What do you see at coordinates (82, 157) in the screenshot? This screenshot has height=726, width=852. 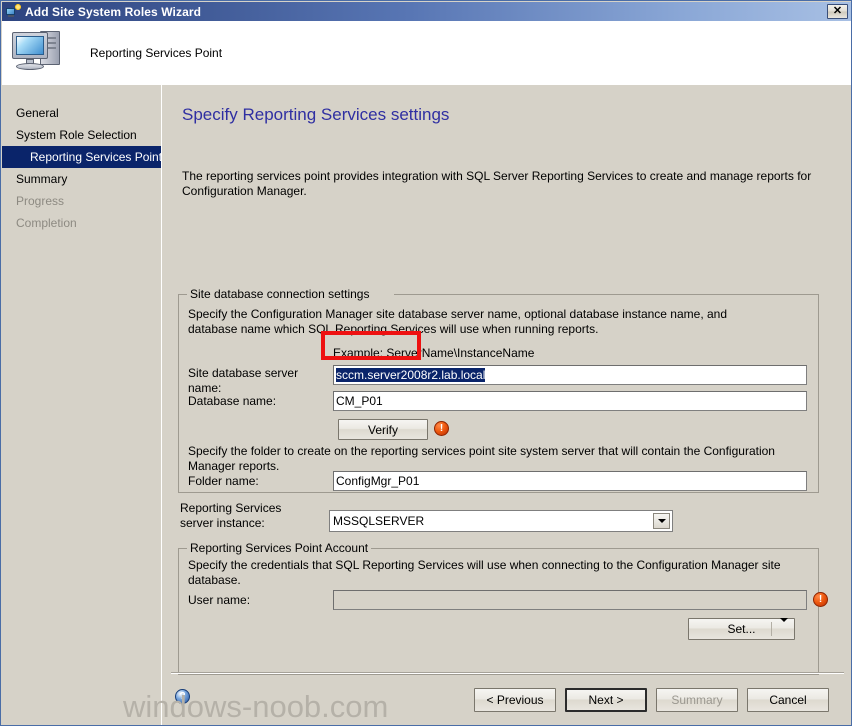 I see `sidebar-item-reporting-services-point: Reporting Services Point` at bounding box center [82, 157].